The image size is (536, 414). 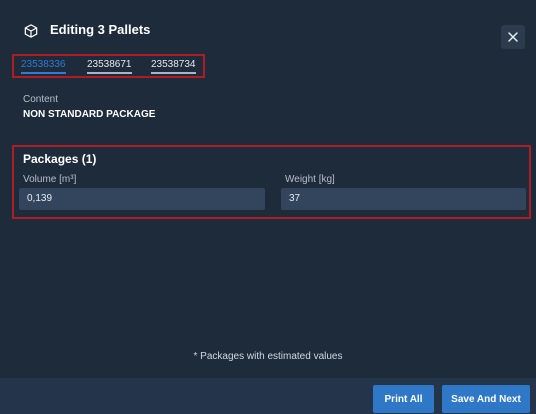 I want to click on content-label: Content, so click(x=41, y=99).